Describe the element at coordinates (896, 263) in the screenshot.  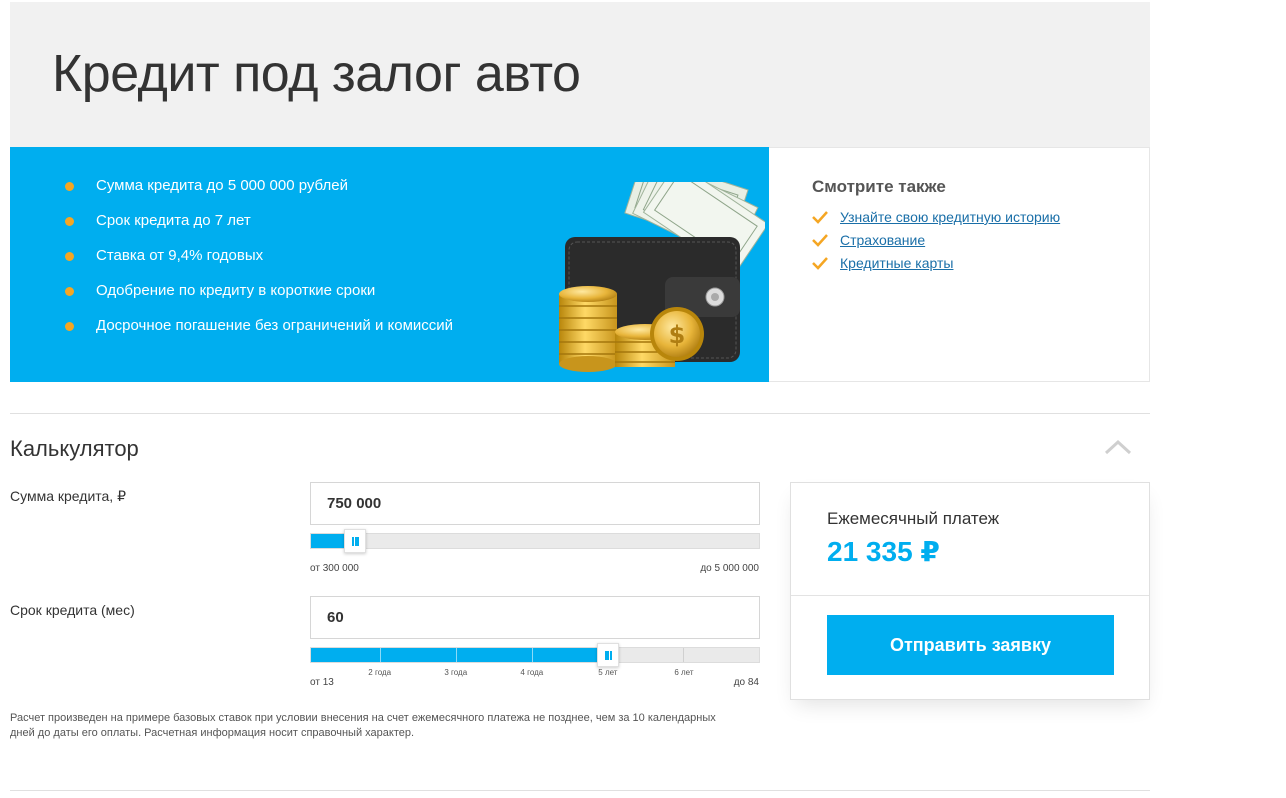
I see `link-credit-cards: Кредитные карты` at that location.